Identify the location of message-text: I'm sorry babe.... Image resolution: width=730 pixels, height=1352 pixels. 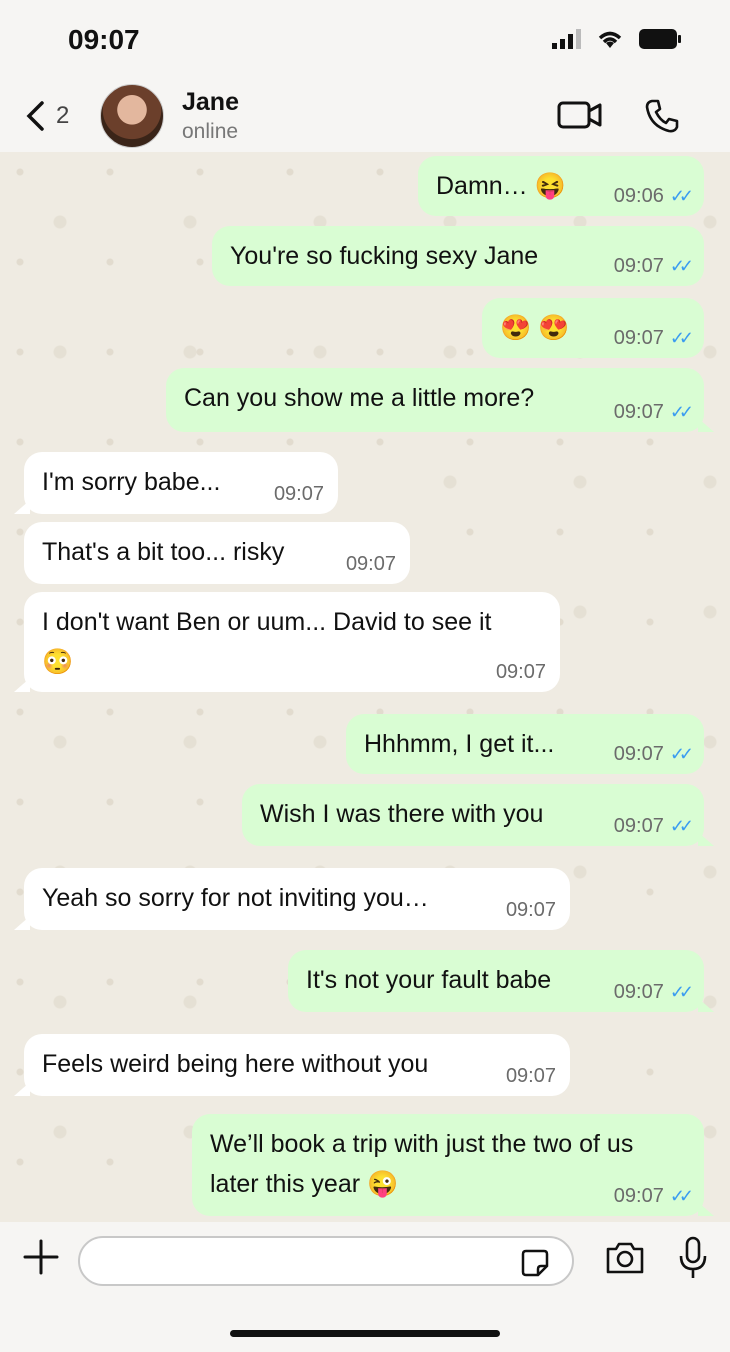
(131, 482).